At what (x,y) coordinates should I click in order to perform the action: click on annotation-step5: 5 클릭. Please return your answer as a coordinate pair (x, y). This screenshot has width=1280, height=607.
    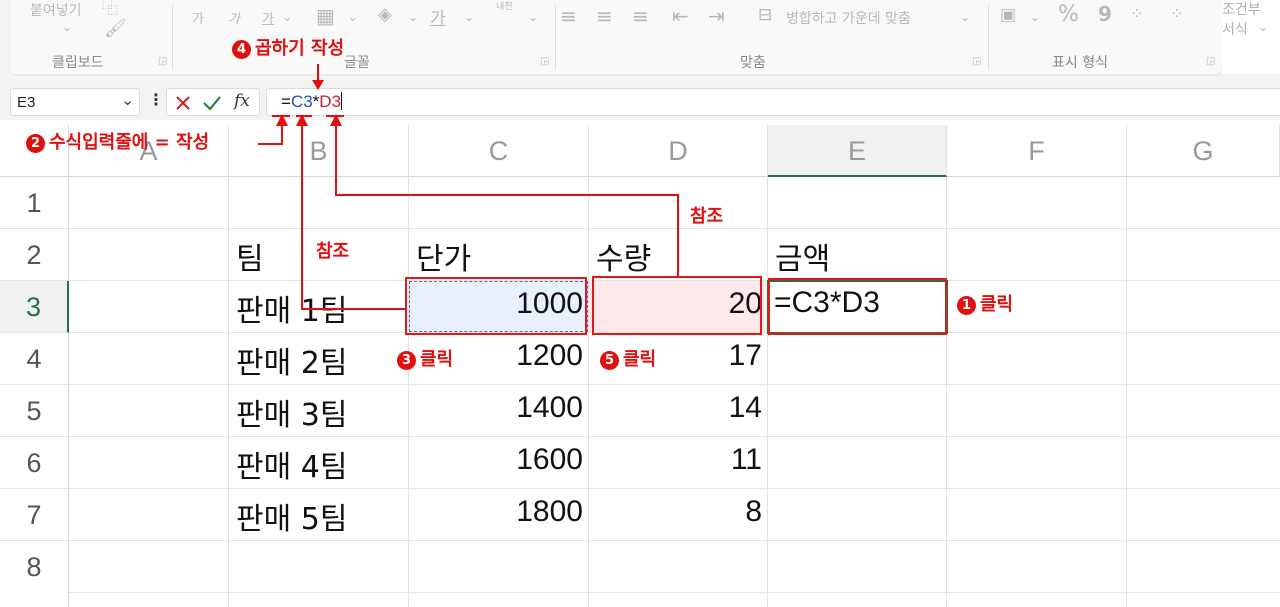
    Looking at the image, I should click on (628, 358).